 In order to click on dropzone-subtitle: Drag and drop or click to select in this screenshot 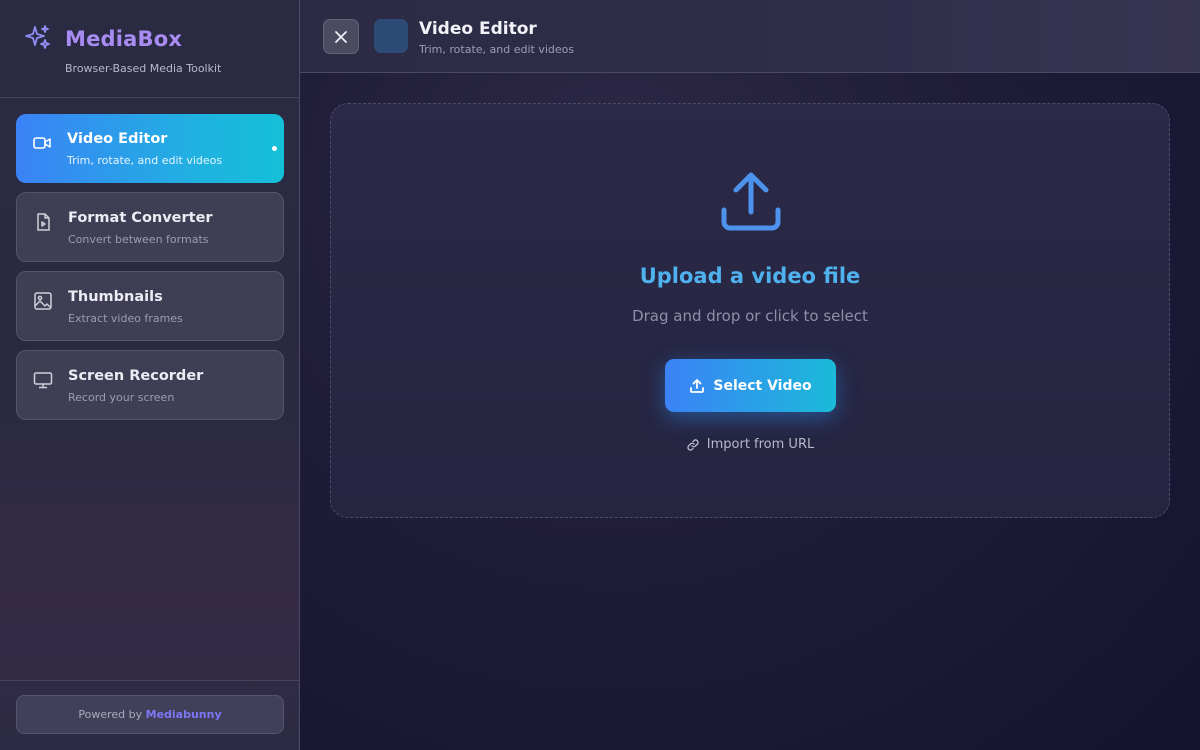, I will do `click(750, 316)`.